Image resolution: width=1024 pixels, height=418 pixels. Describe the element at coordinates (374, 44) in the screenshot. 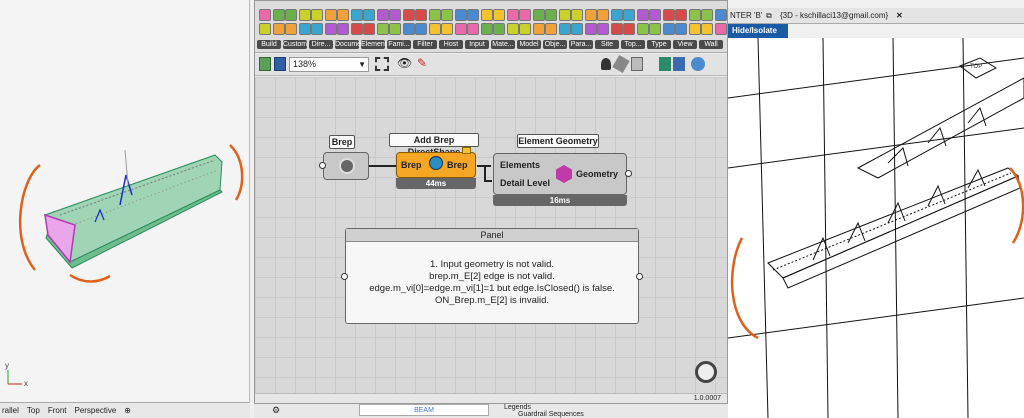

I see `ribbon-group-label: Element` at that location.